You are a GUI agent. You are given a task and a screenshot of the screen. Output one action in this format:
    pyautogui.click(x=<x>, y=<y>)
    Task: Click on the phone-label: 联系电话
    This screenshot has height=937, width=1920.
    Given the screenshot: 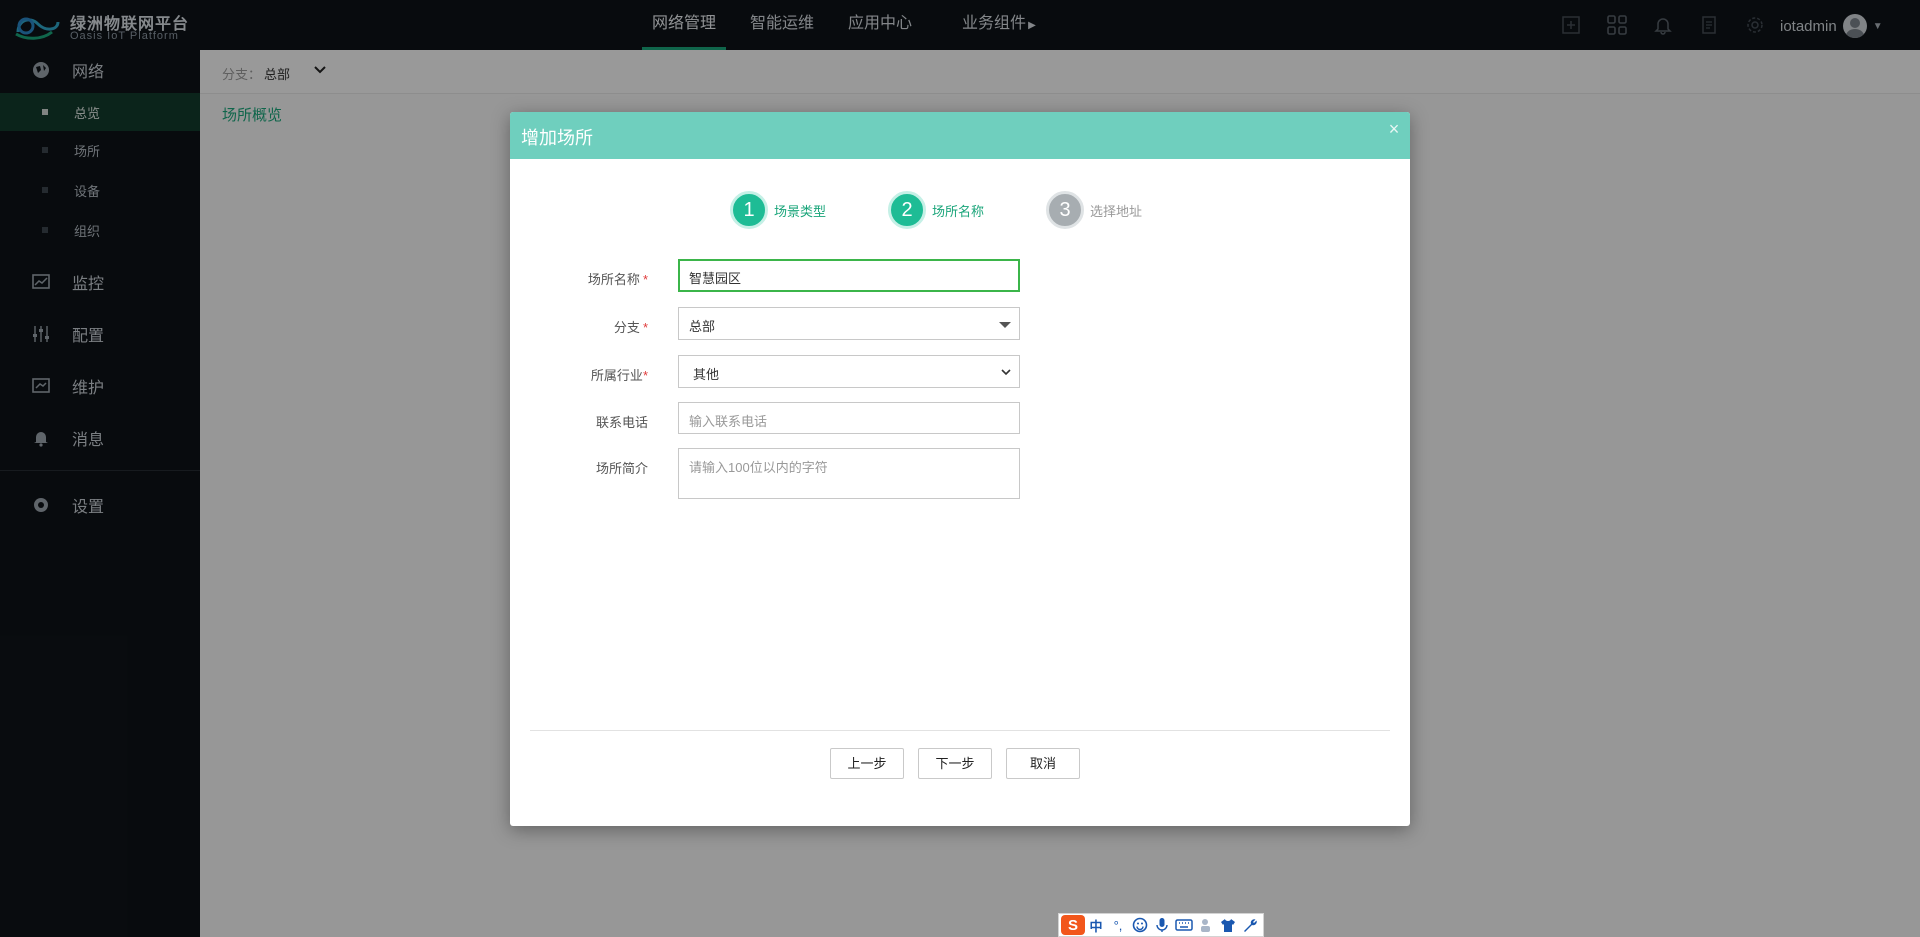 What is the action you would take?
    pyautogui.click(x=621, y=422)
    